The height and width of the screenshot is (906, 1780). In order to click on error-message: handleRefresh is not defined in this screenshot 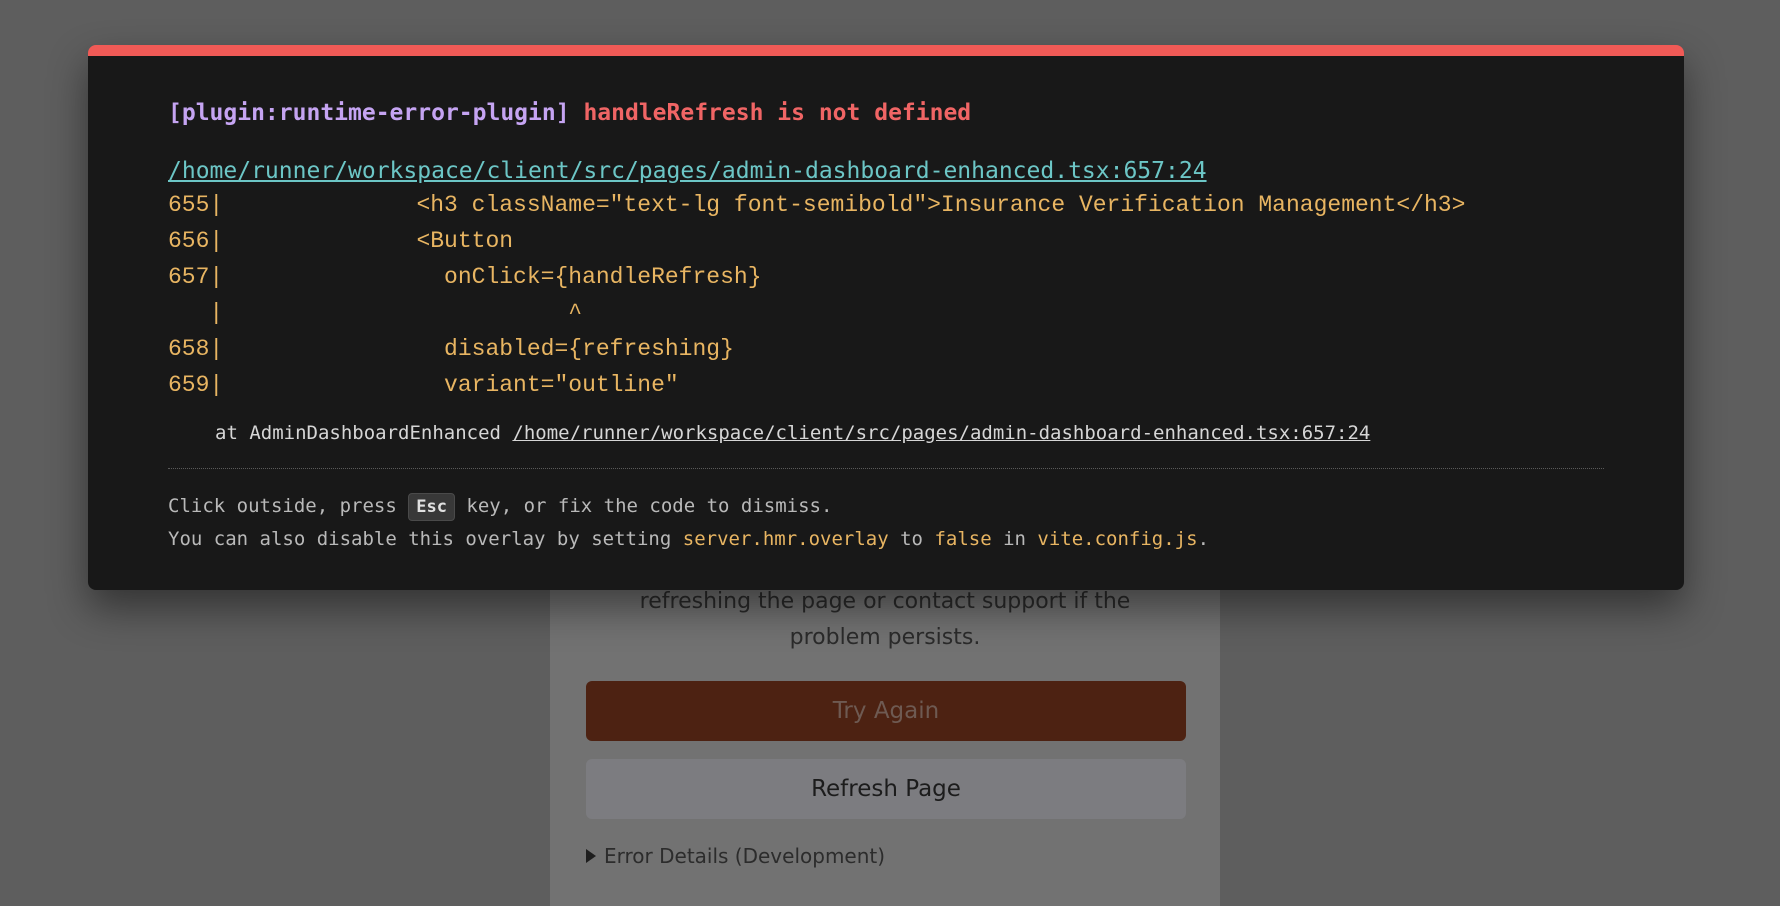, I will do `click(777, 113)`.